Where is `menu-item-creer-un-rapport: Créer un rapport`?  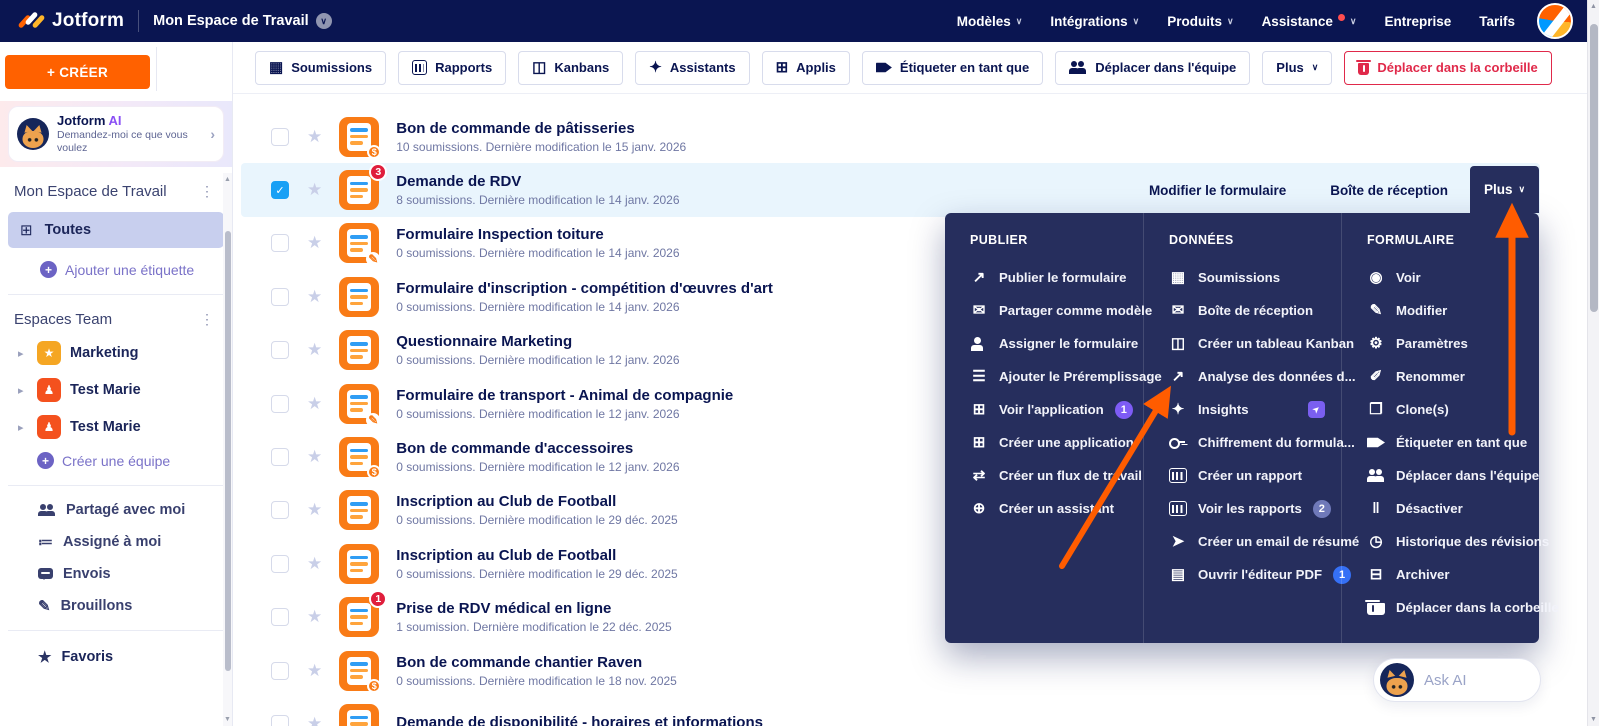 menu-item-creer-un-rapport: Créer un rapport is located at coordinates (1255, 475).